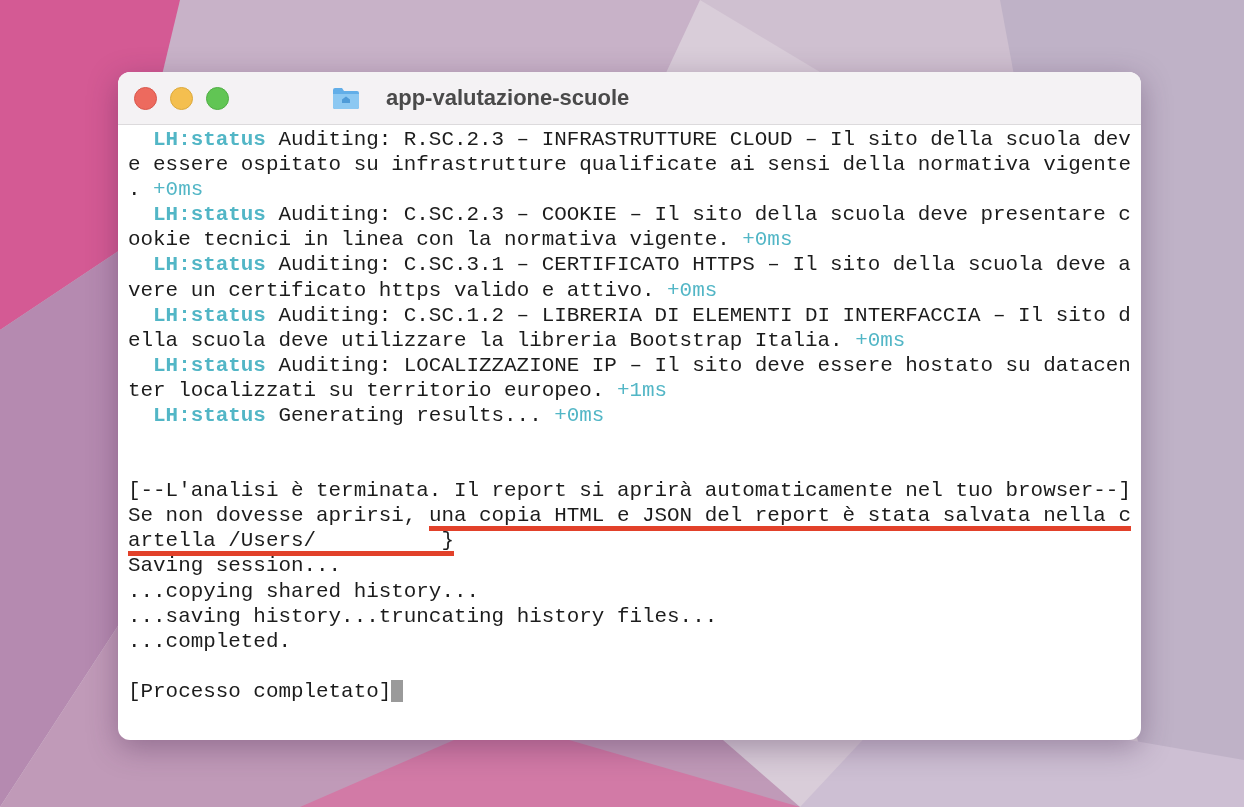  I want to click on output-text: Auditing: C.SC.3.1 – CERTIFICATO HTTPS – Il sito della scuola deve a, so click(704, 265).